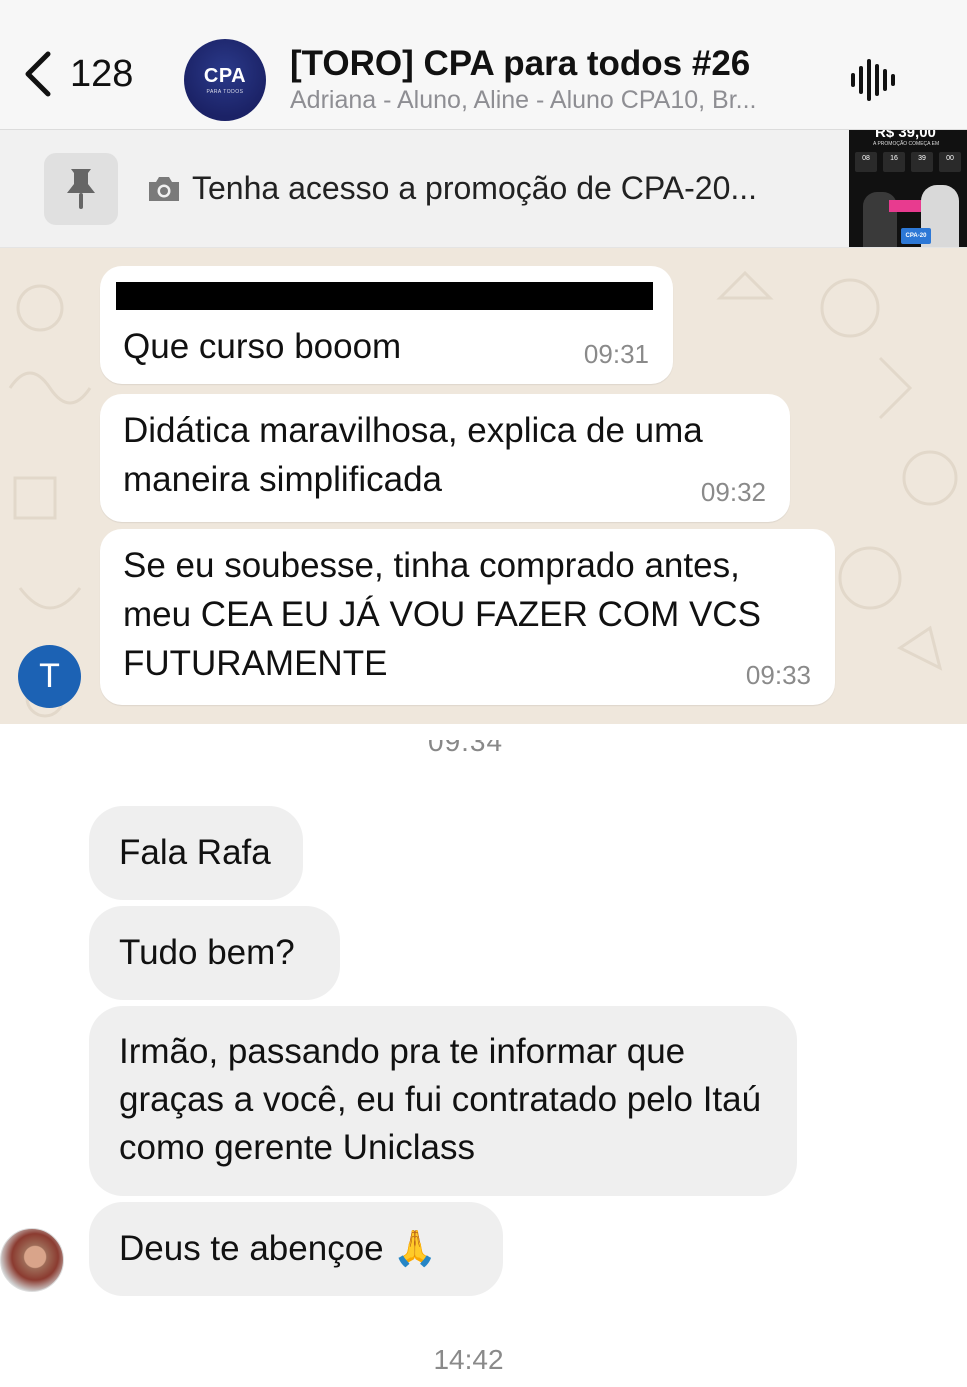 This screenshot has height=1387, width=967. What do you see at coordinates (32, 1260) in the screenshot?
I see `contact-avatar` at bounding box center [32, 1260].